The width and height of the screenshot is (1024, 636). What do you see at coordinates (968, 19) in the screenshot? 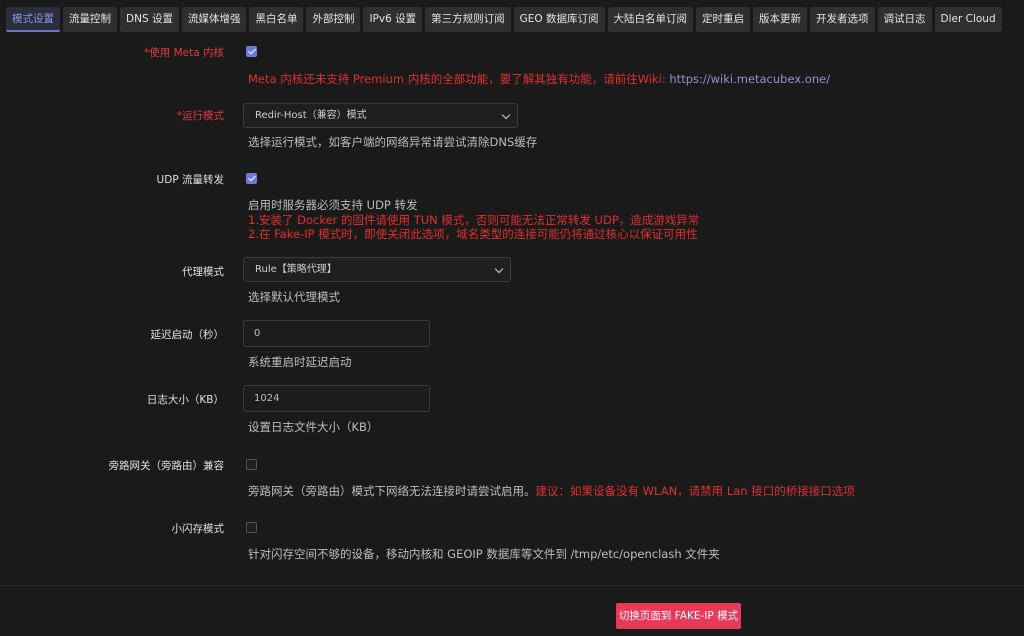
I see `tab-dler-cloud: Dler Cloud` at bounding box center [968, 19].